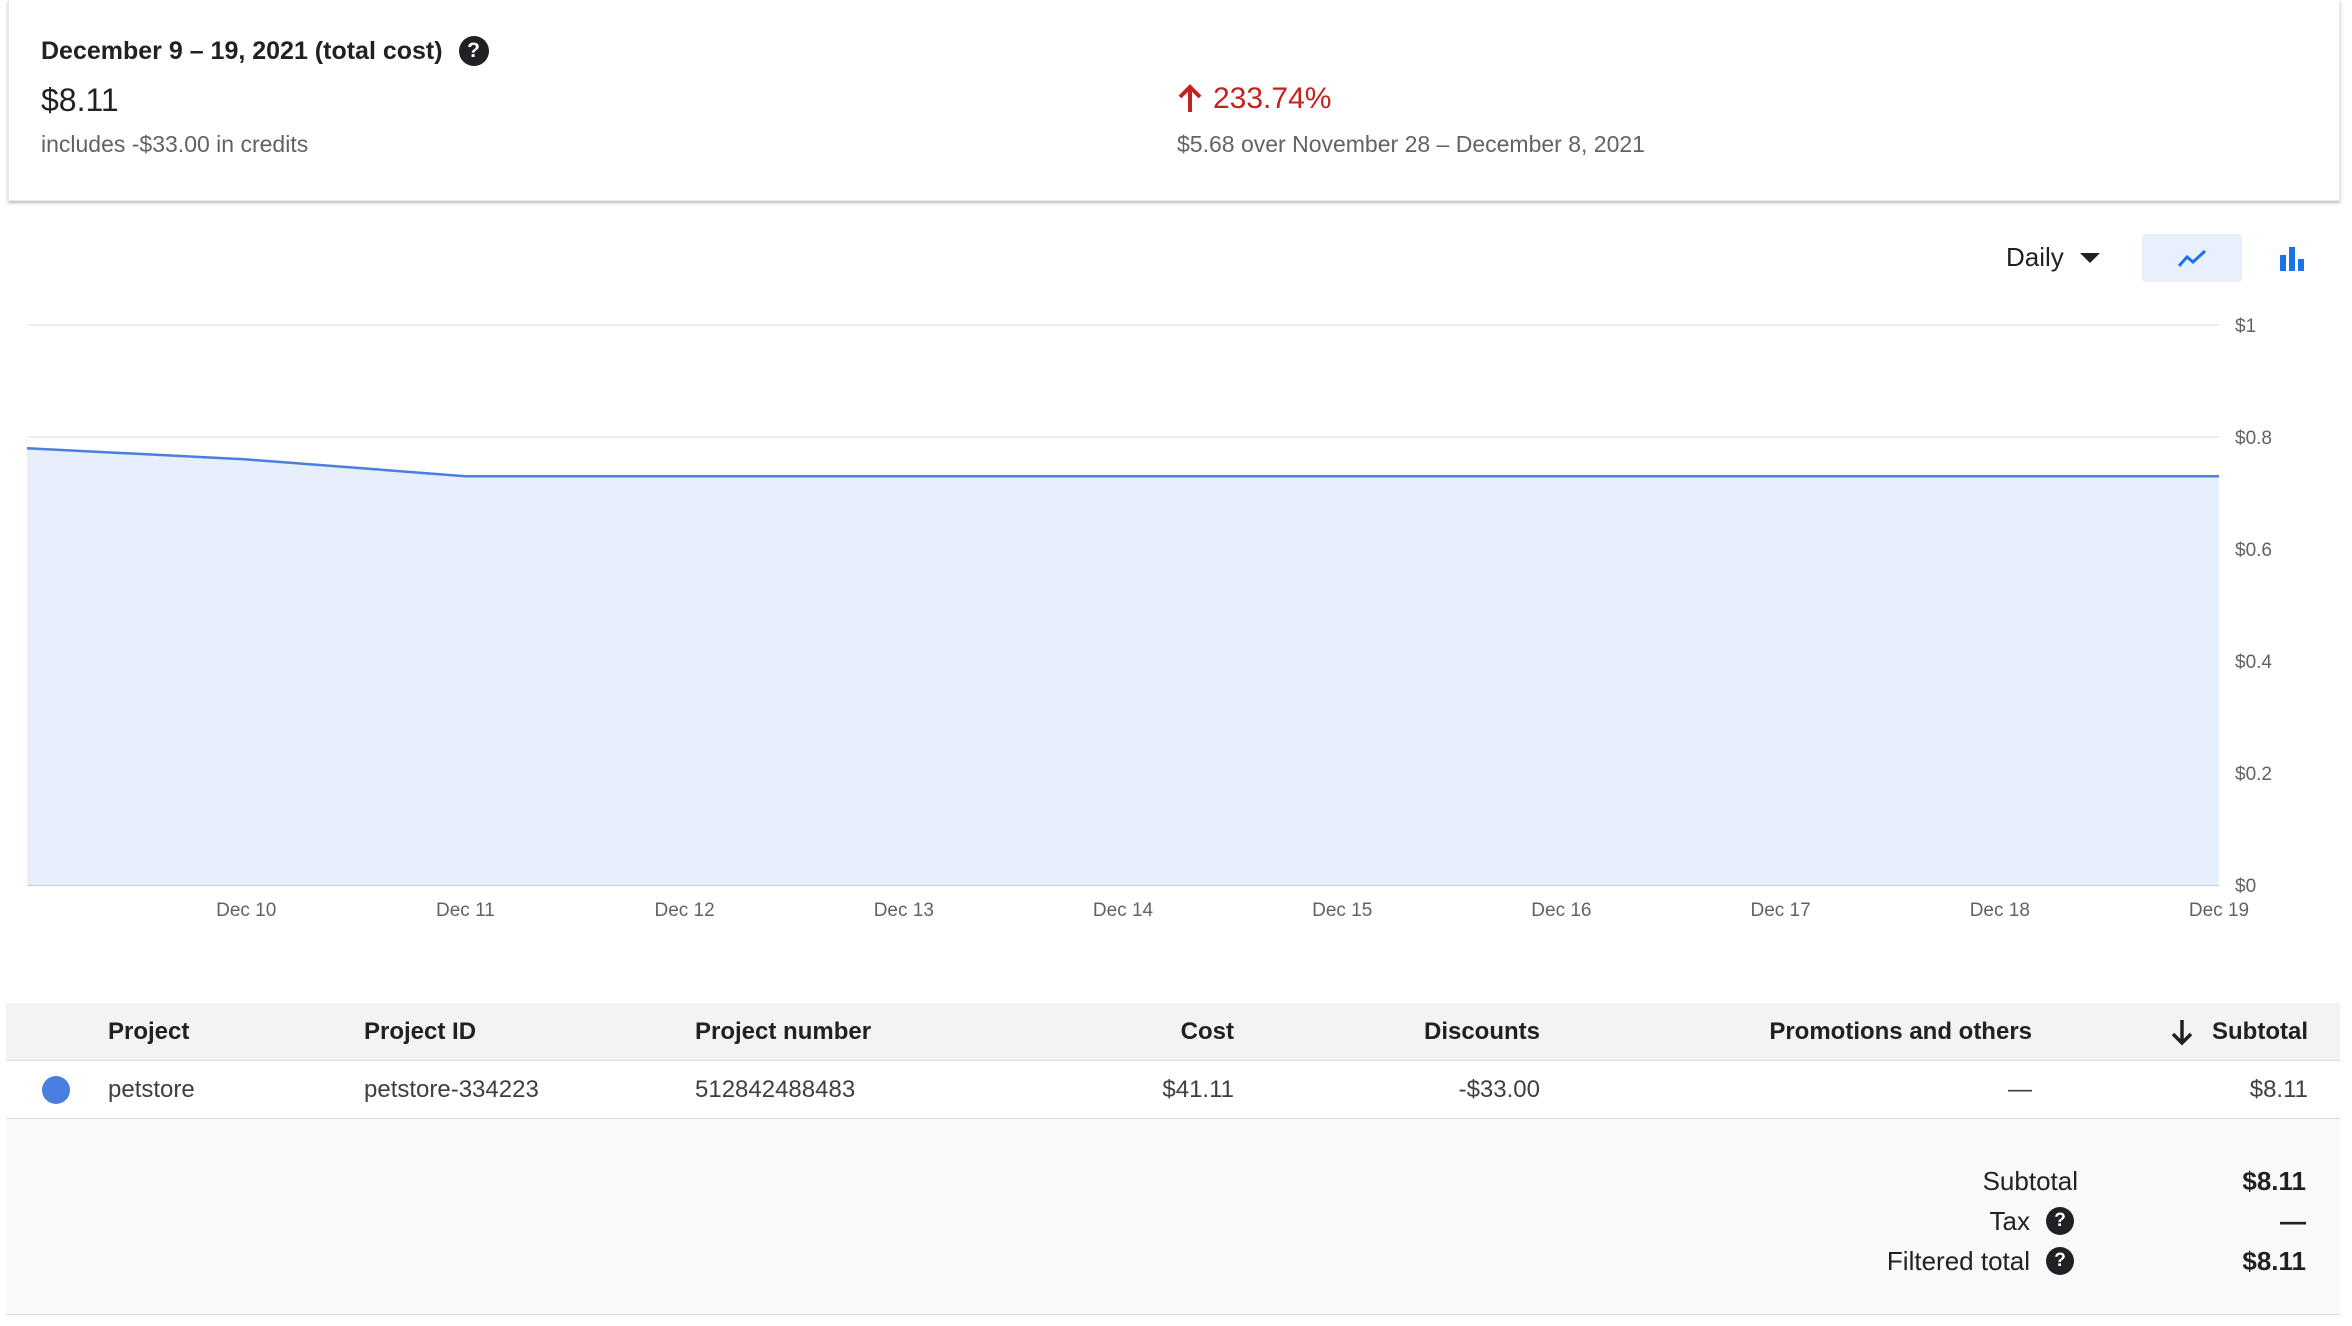 This screenshot has width=2352, height=1326. Describe the element at coordinates (1120, 1032) in the screenshot. I see `header-cost: Cost` at that location.